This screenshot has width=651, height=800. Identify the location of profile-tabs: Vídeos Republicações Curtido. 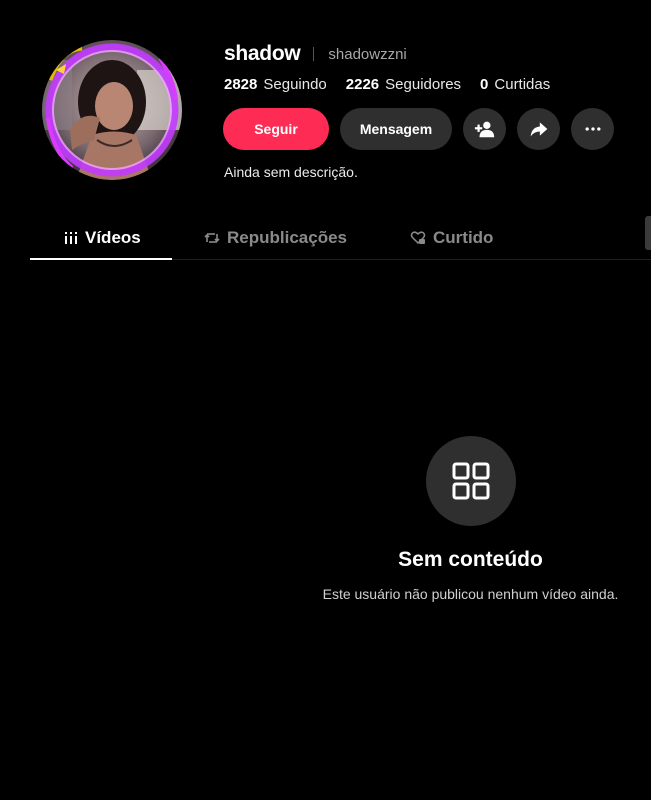
(340, 239).